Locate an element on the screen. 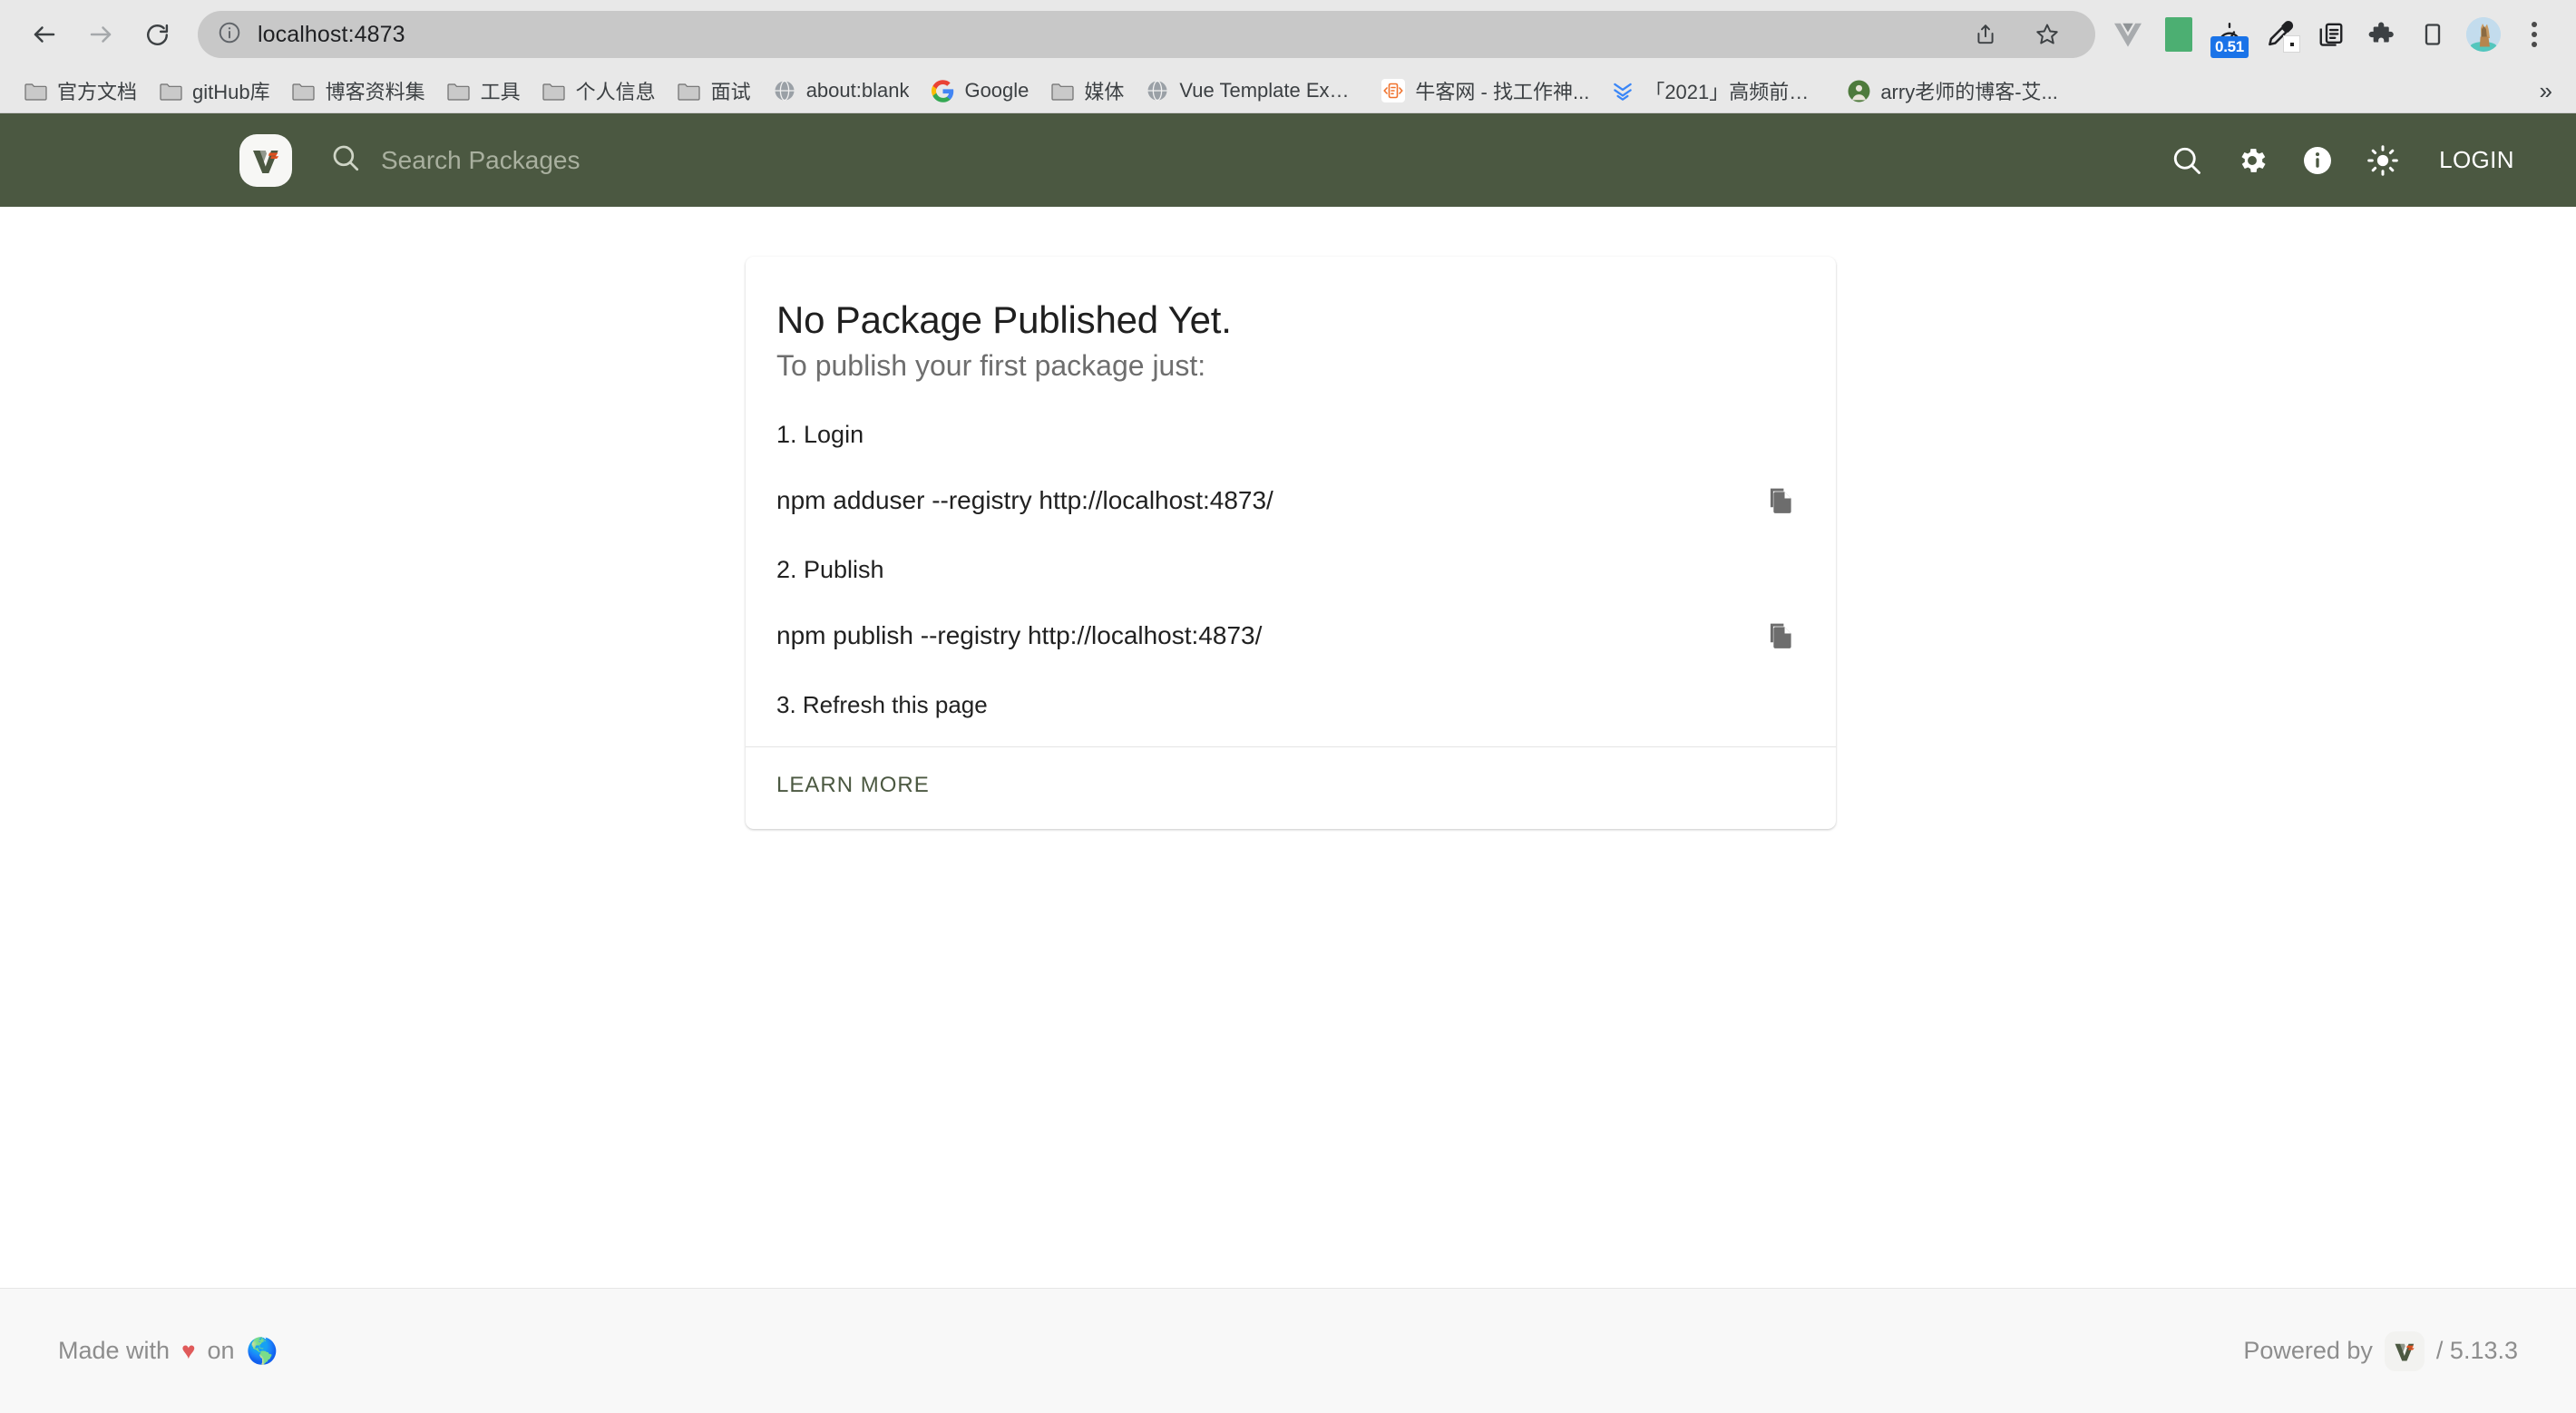 The image size is (2576, 1413). app-header: LOGIN is located at coordinates (1288, 160).